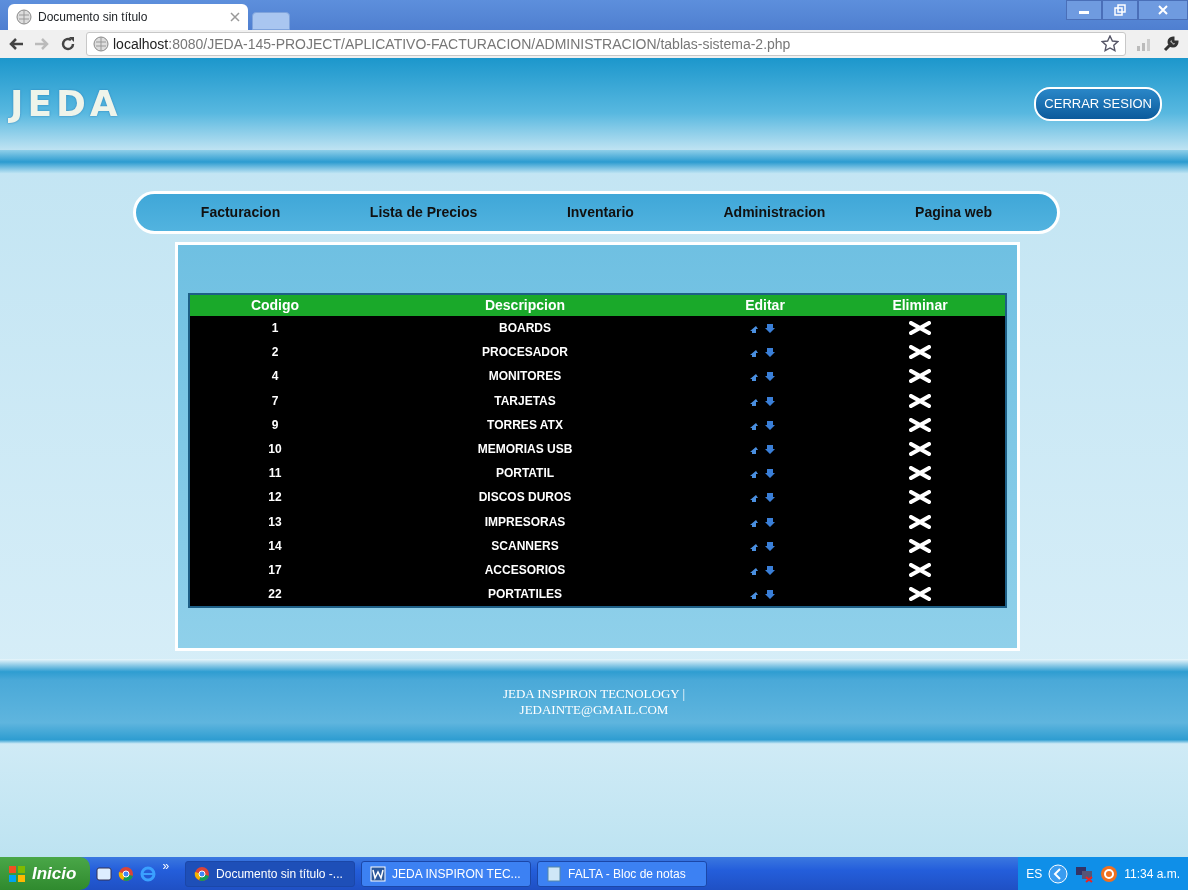 This screenshot has width=1188, height=890. I want to click on more-button: », so click(166, 866).